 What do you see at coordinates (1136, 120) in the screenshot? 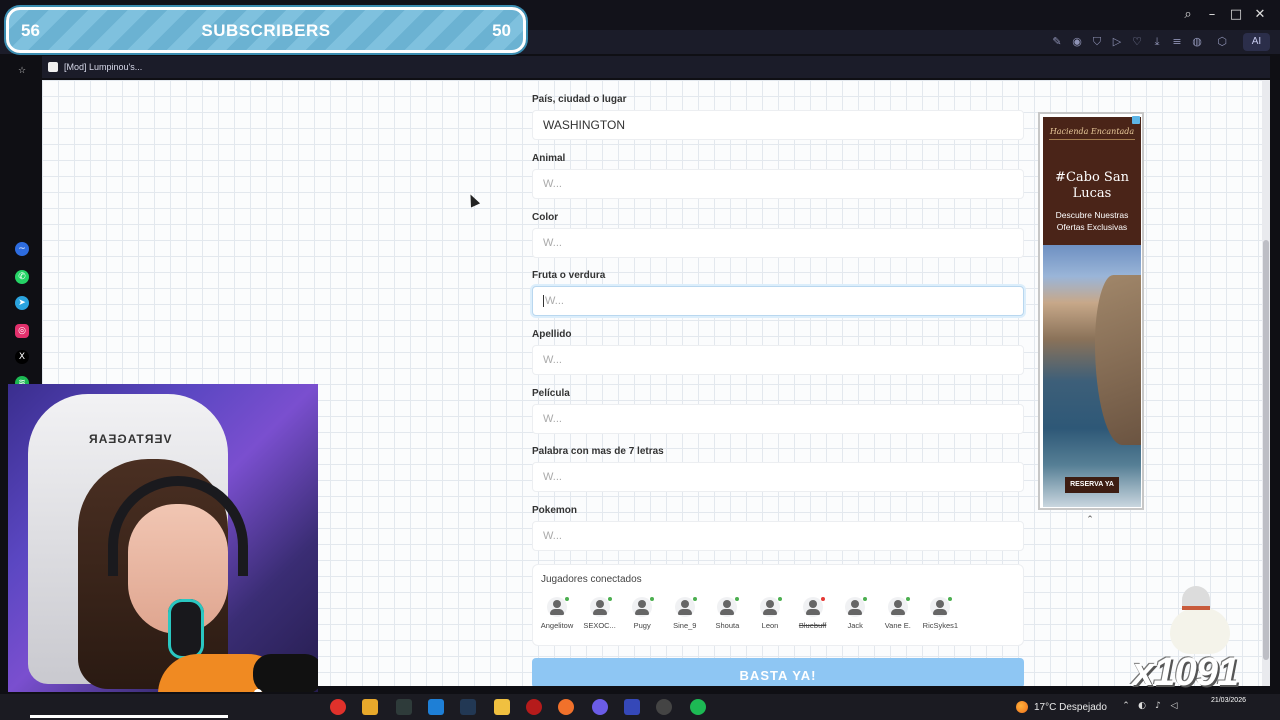
I see `adchoices-icon` at bounding box center [1136, 120].